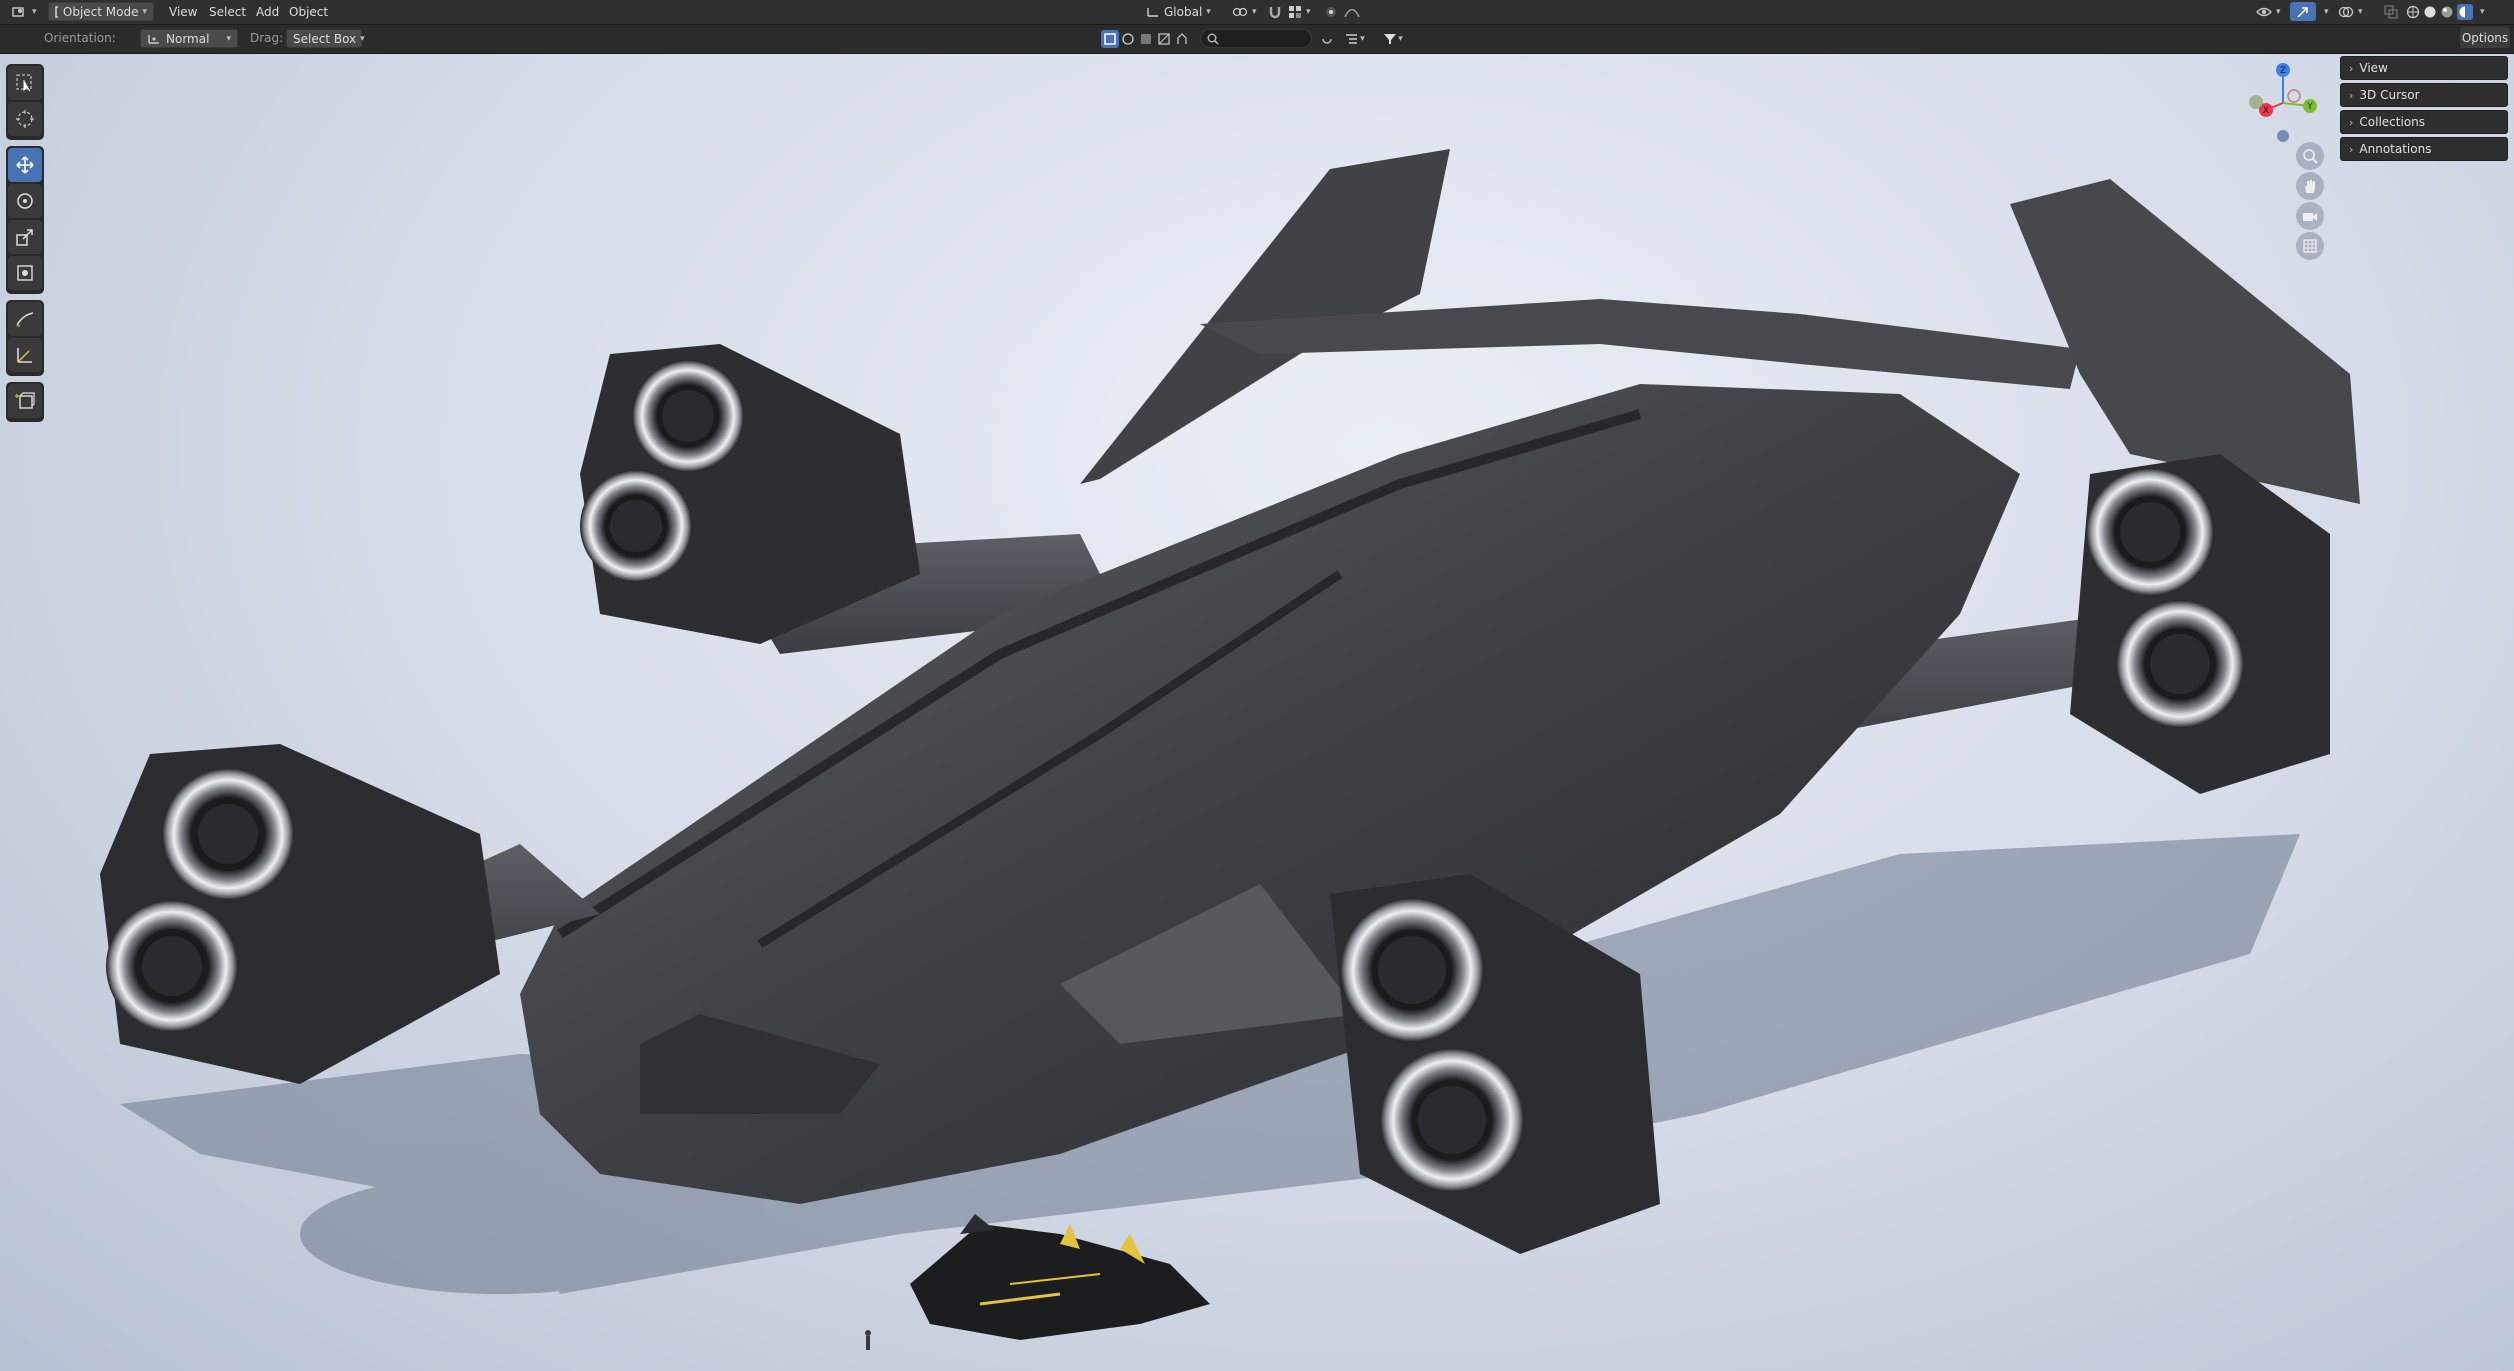 The image size is (2514, 1371). I want to click on search-icon, so click(1213, 39).